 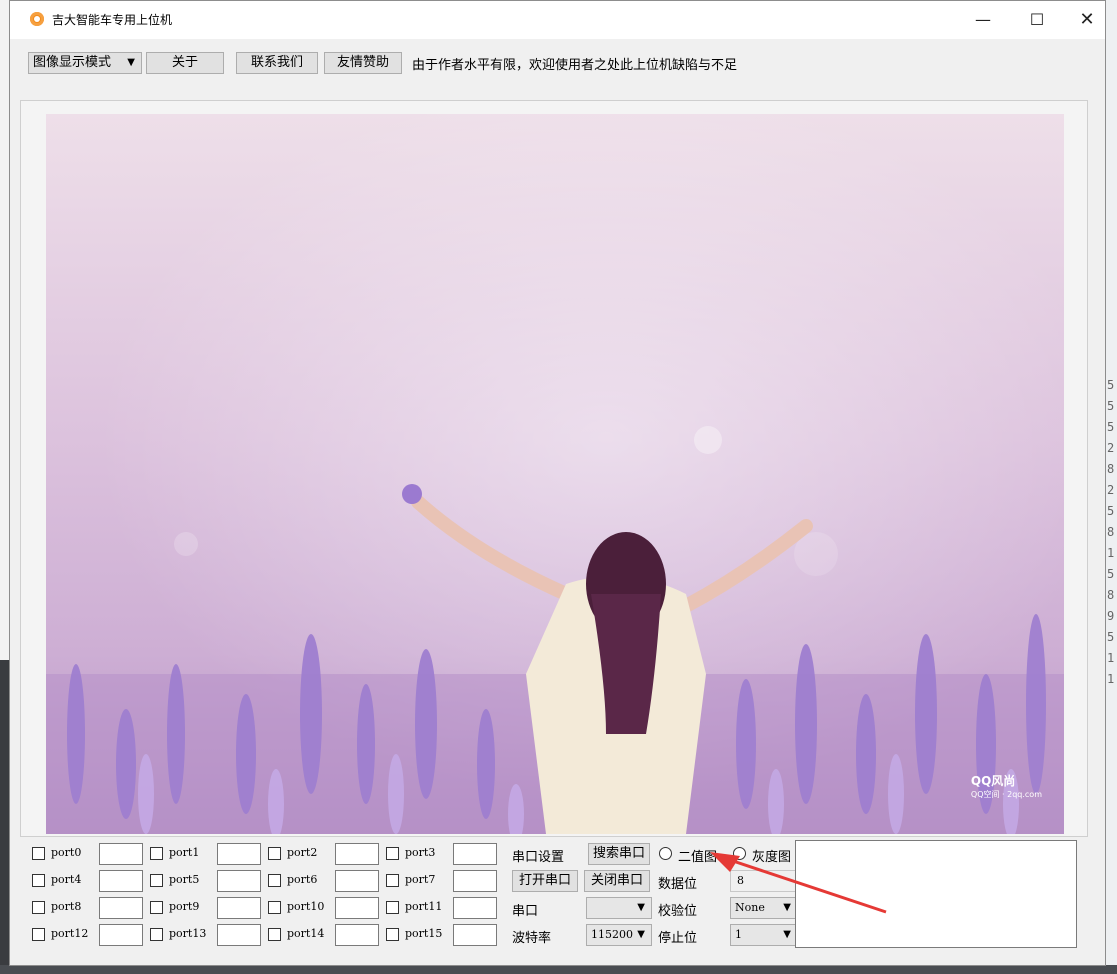 I want to click on port11-input, so click(x=475, y=908).